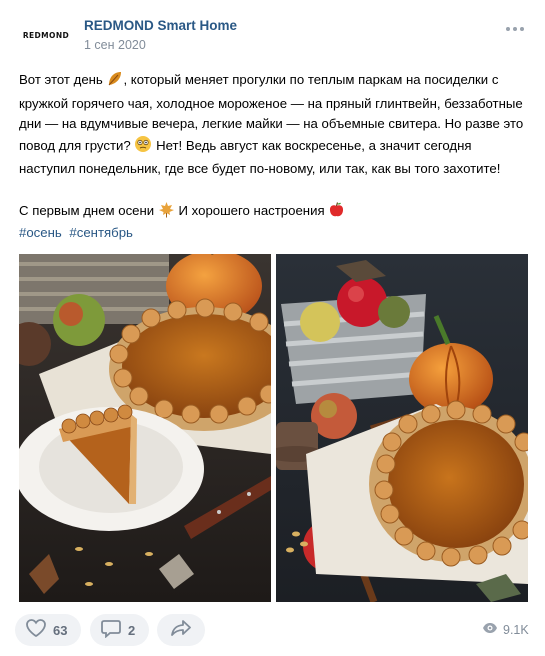 This screenshot has height=656, width=545. Describe the element at coordinates (61, 79) in the screenshot. I see `text-part: Вот этот день` at that location.